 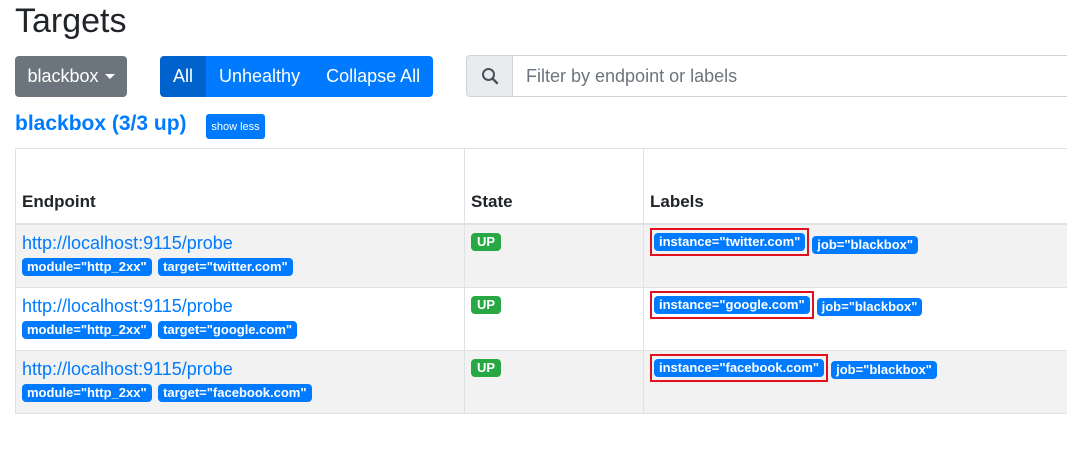 I want to click on search-input, so click(x=789, y=76).